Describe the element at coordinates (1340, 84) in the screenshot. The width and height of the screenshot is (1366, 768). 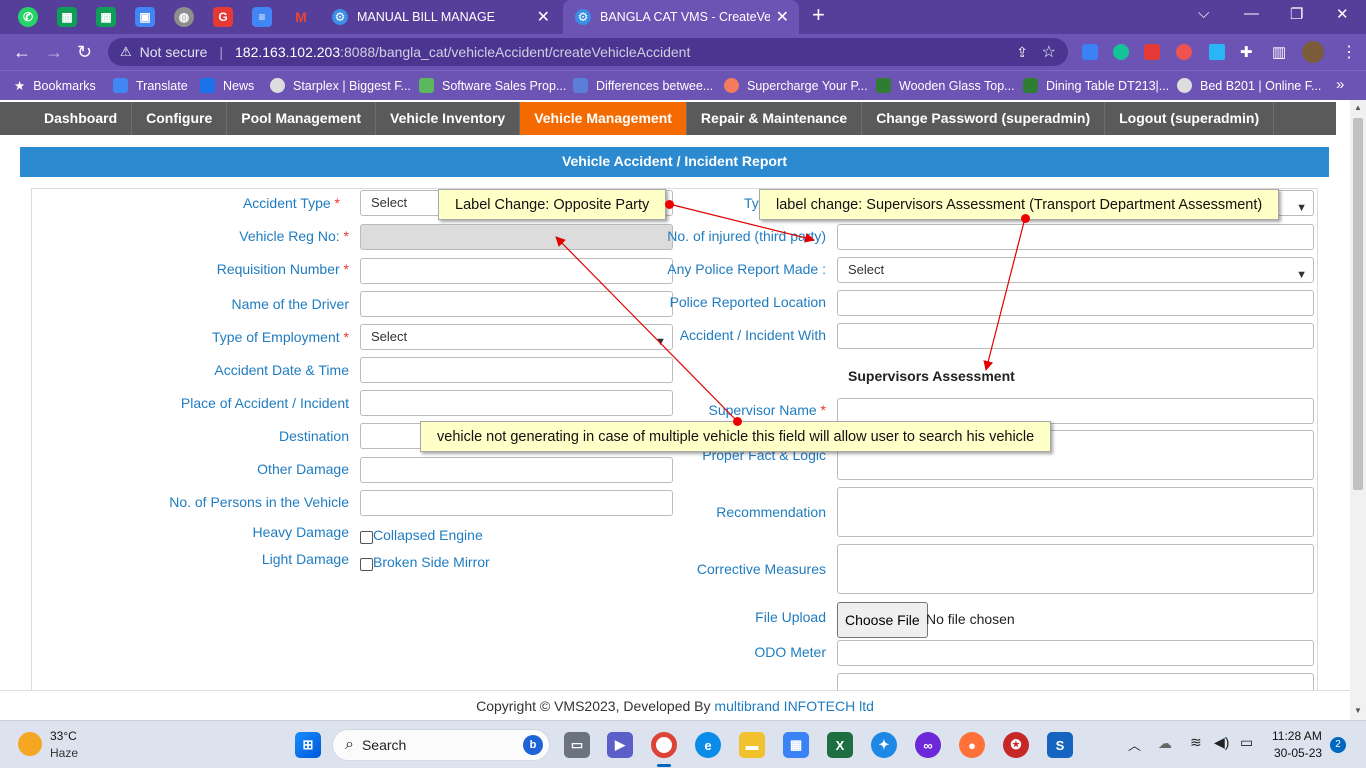
I see `more-bookmarks-icon: »` at that location.